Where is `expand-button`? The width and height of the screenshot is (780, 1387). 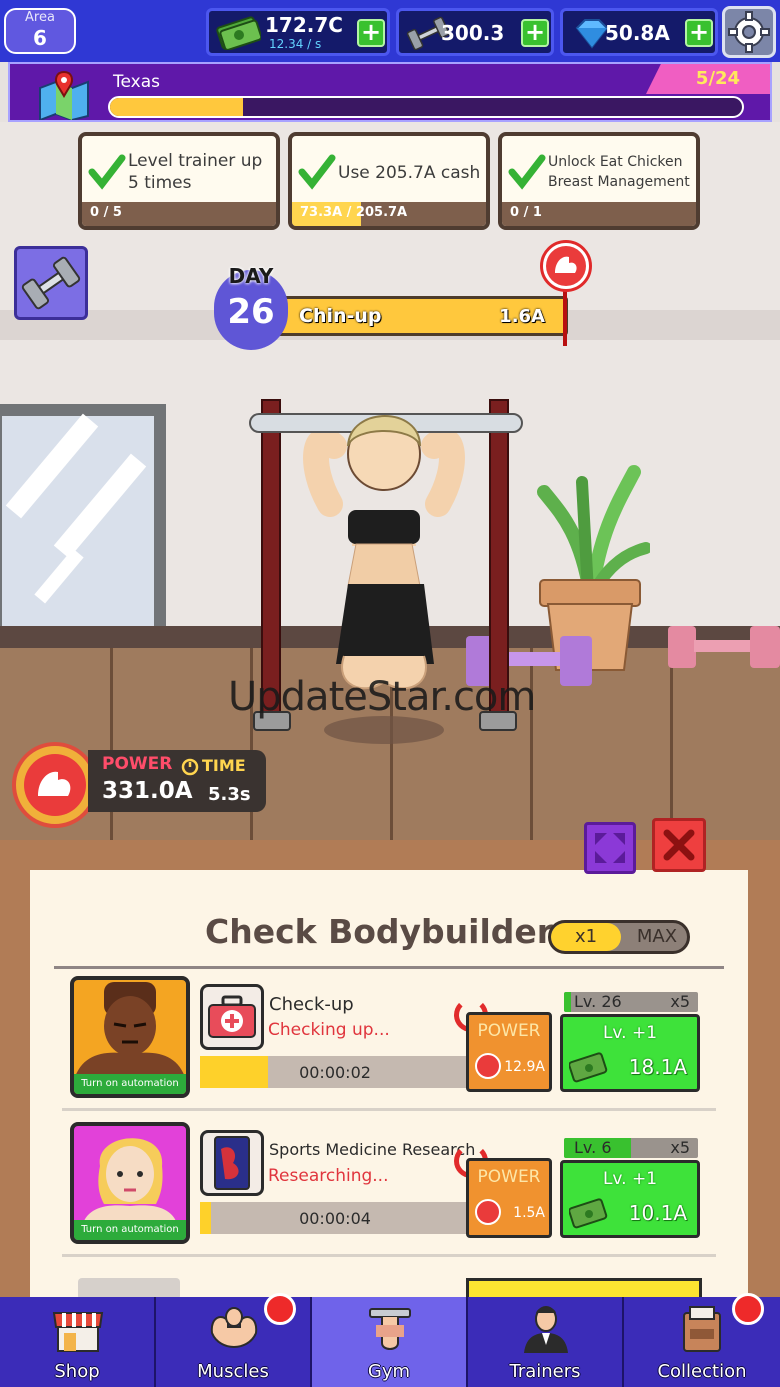
expand-button is located at coordinates (610, 848).